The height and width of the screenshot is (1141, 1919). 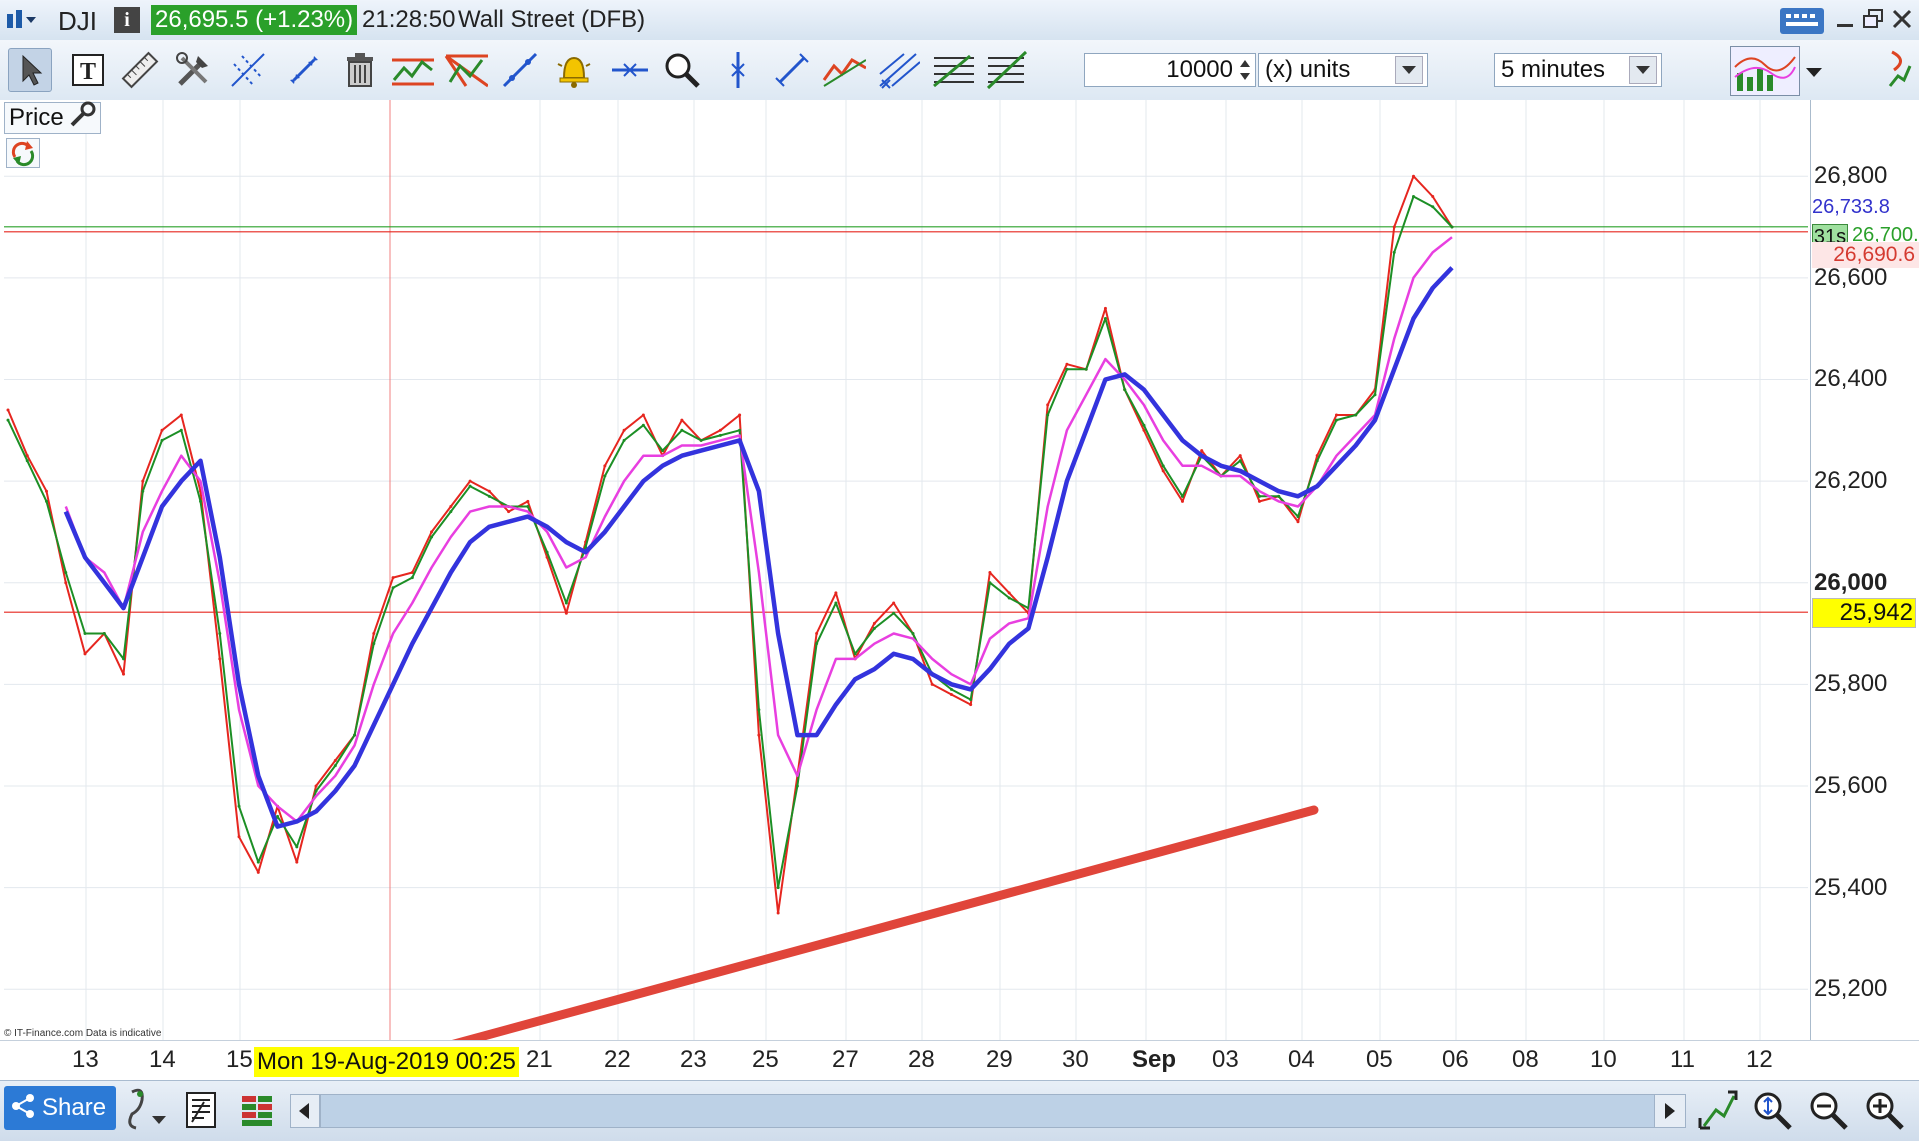 What do you see at coordinates (60, 1108) in the screenshot?
I see `share-button: Share` at bounding box center [60, 1108].